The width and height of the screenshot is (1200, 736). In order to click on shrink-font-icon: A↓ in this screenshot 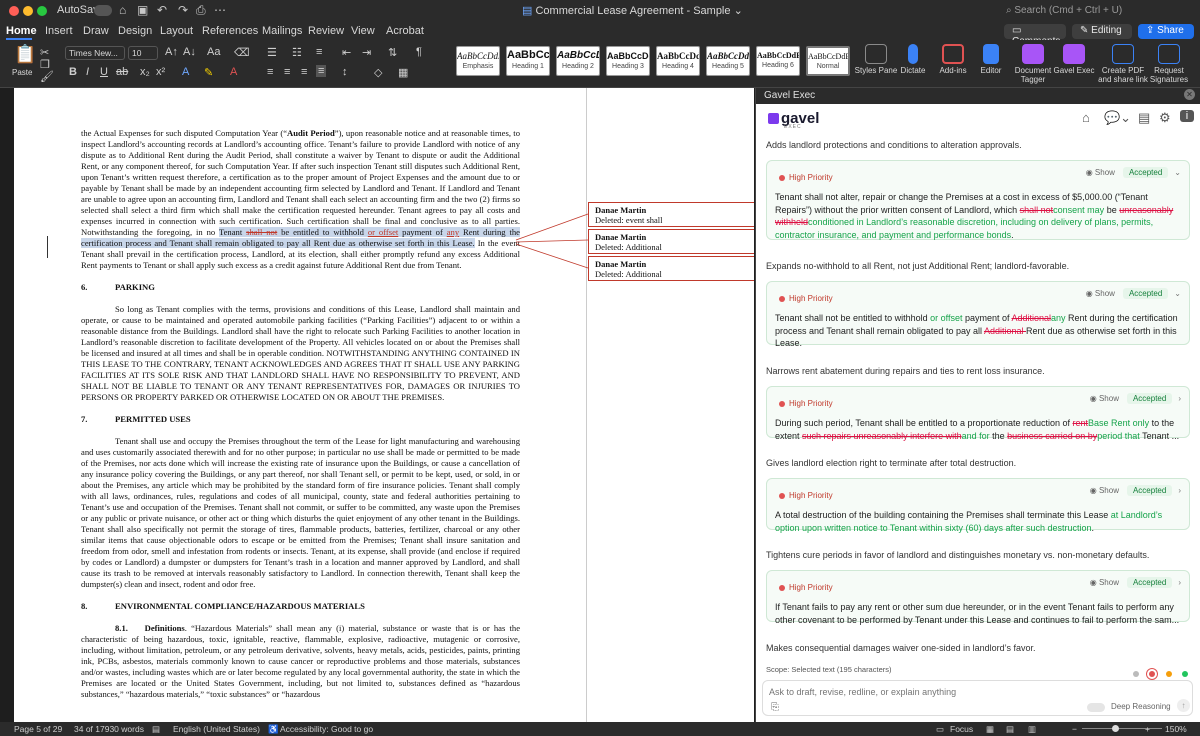, I will do `click(189, 52)`.